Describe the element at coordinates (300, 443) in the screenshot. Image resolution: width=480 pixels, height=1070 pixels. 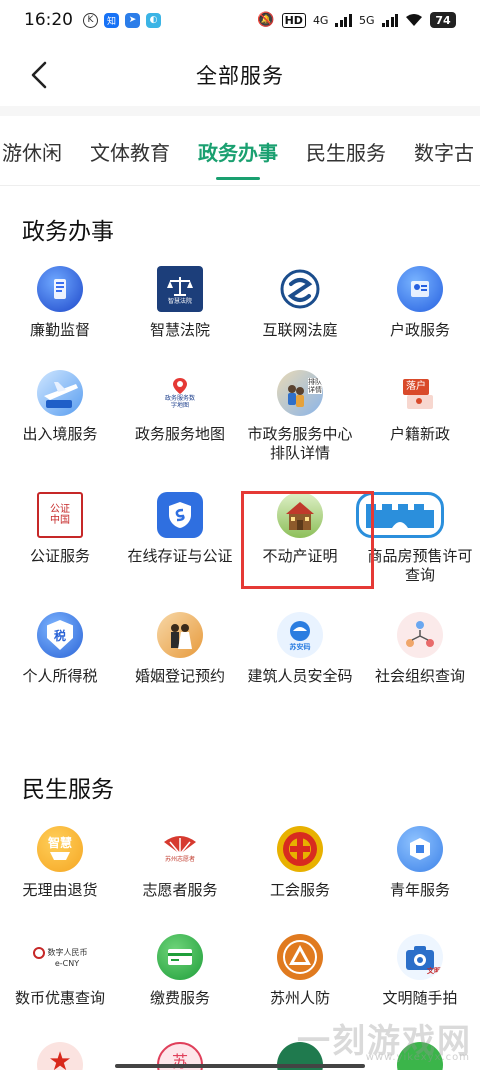
I see `service-label: 市政务服务中心排队详情` at that location.